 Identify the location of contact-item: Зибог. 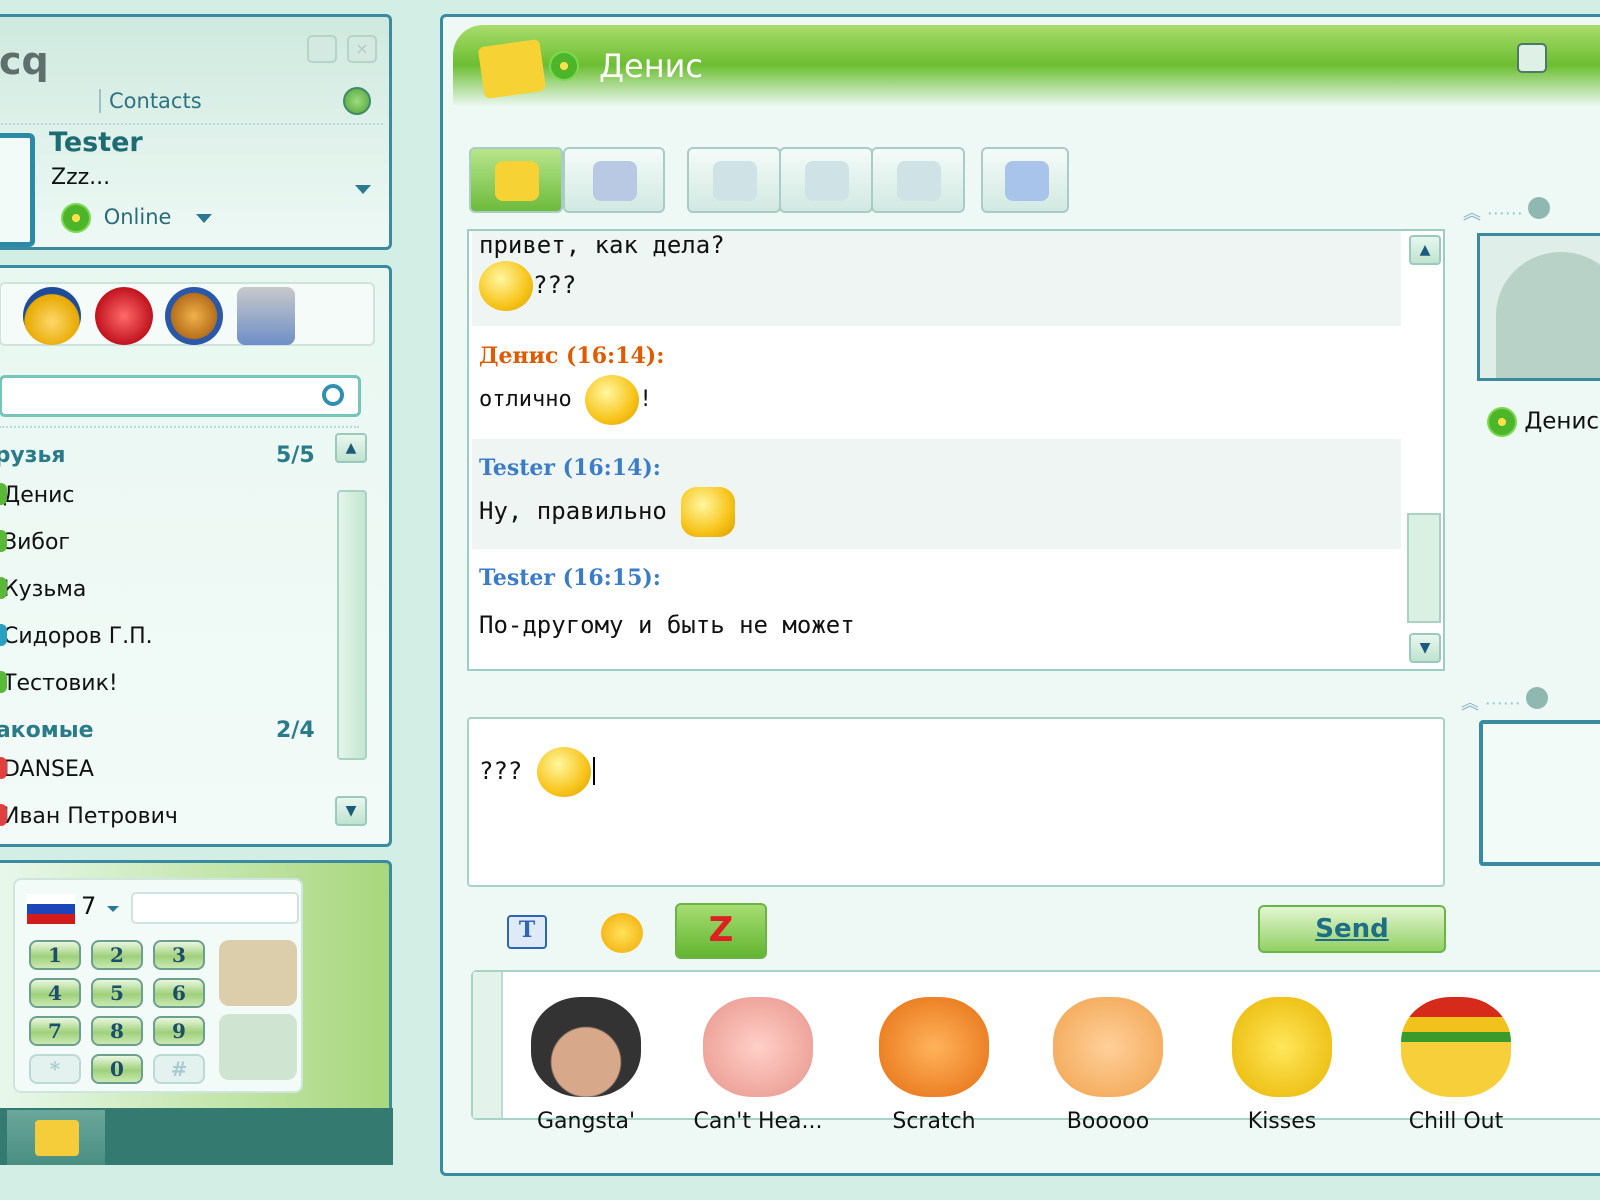
(35, 542).